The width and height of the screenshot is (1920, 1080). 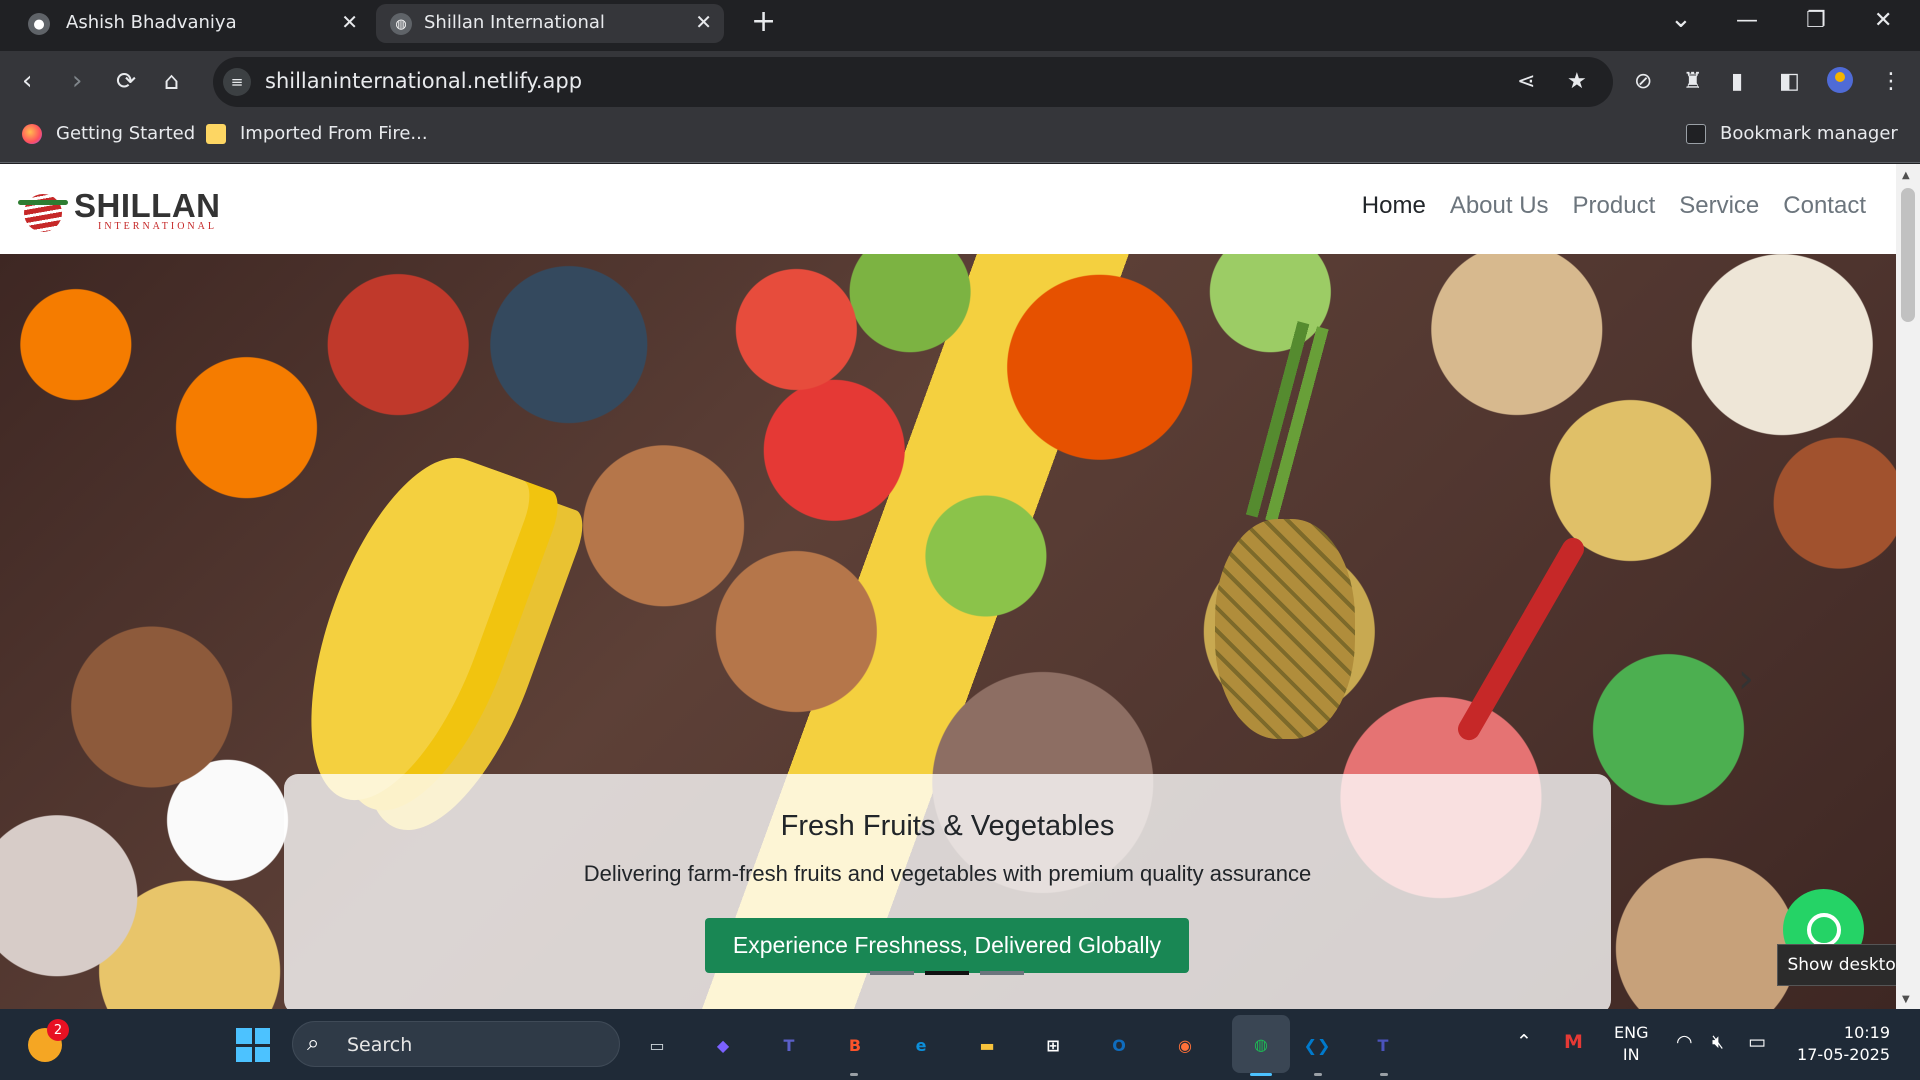 I want to click on carousel-indicators, so click(x=947, y=973).